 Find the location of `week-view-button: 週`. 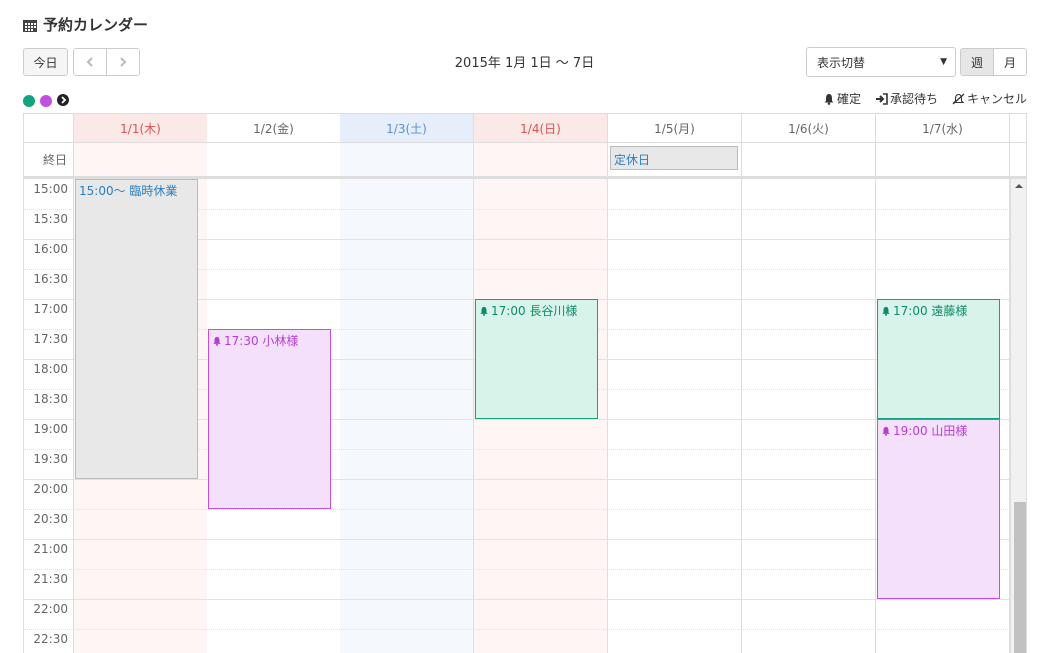

week-view-button: 週 is located at coordinates (977, 62).